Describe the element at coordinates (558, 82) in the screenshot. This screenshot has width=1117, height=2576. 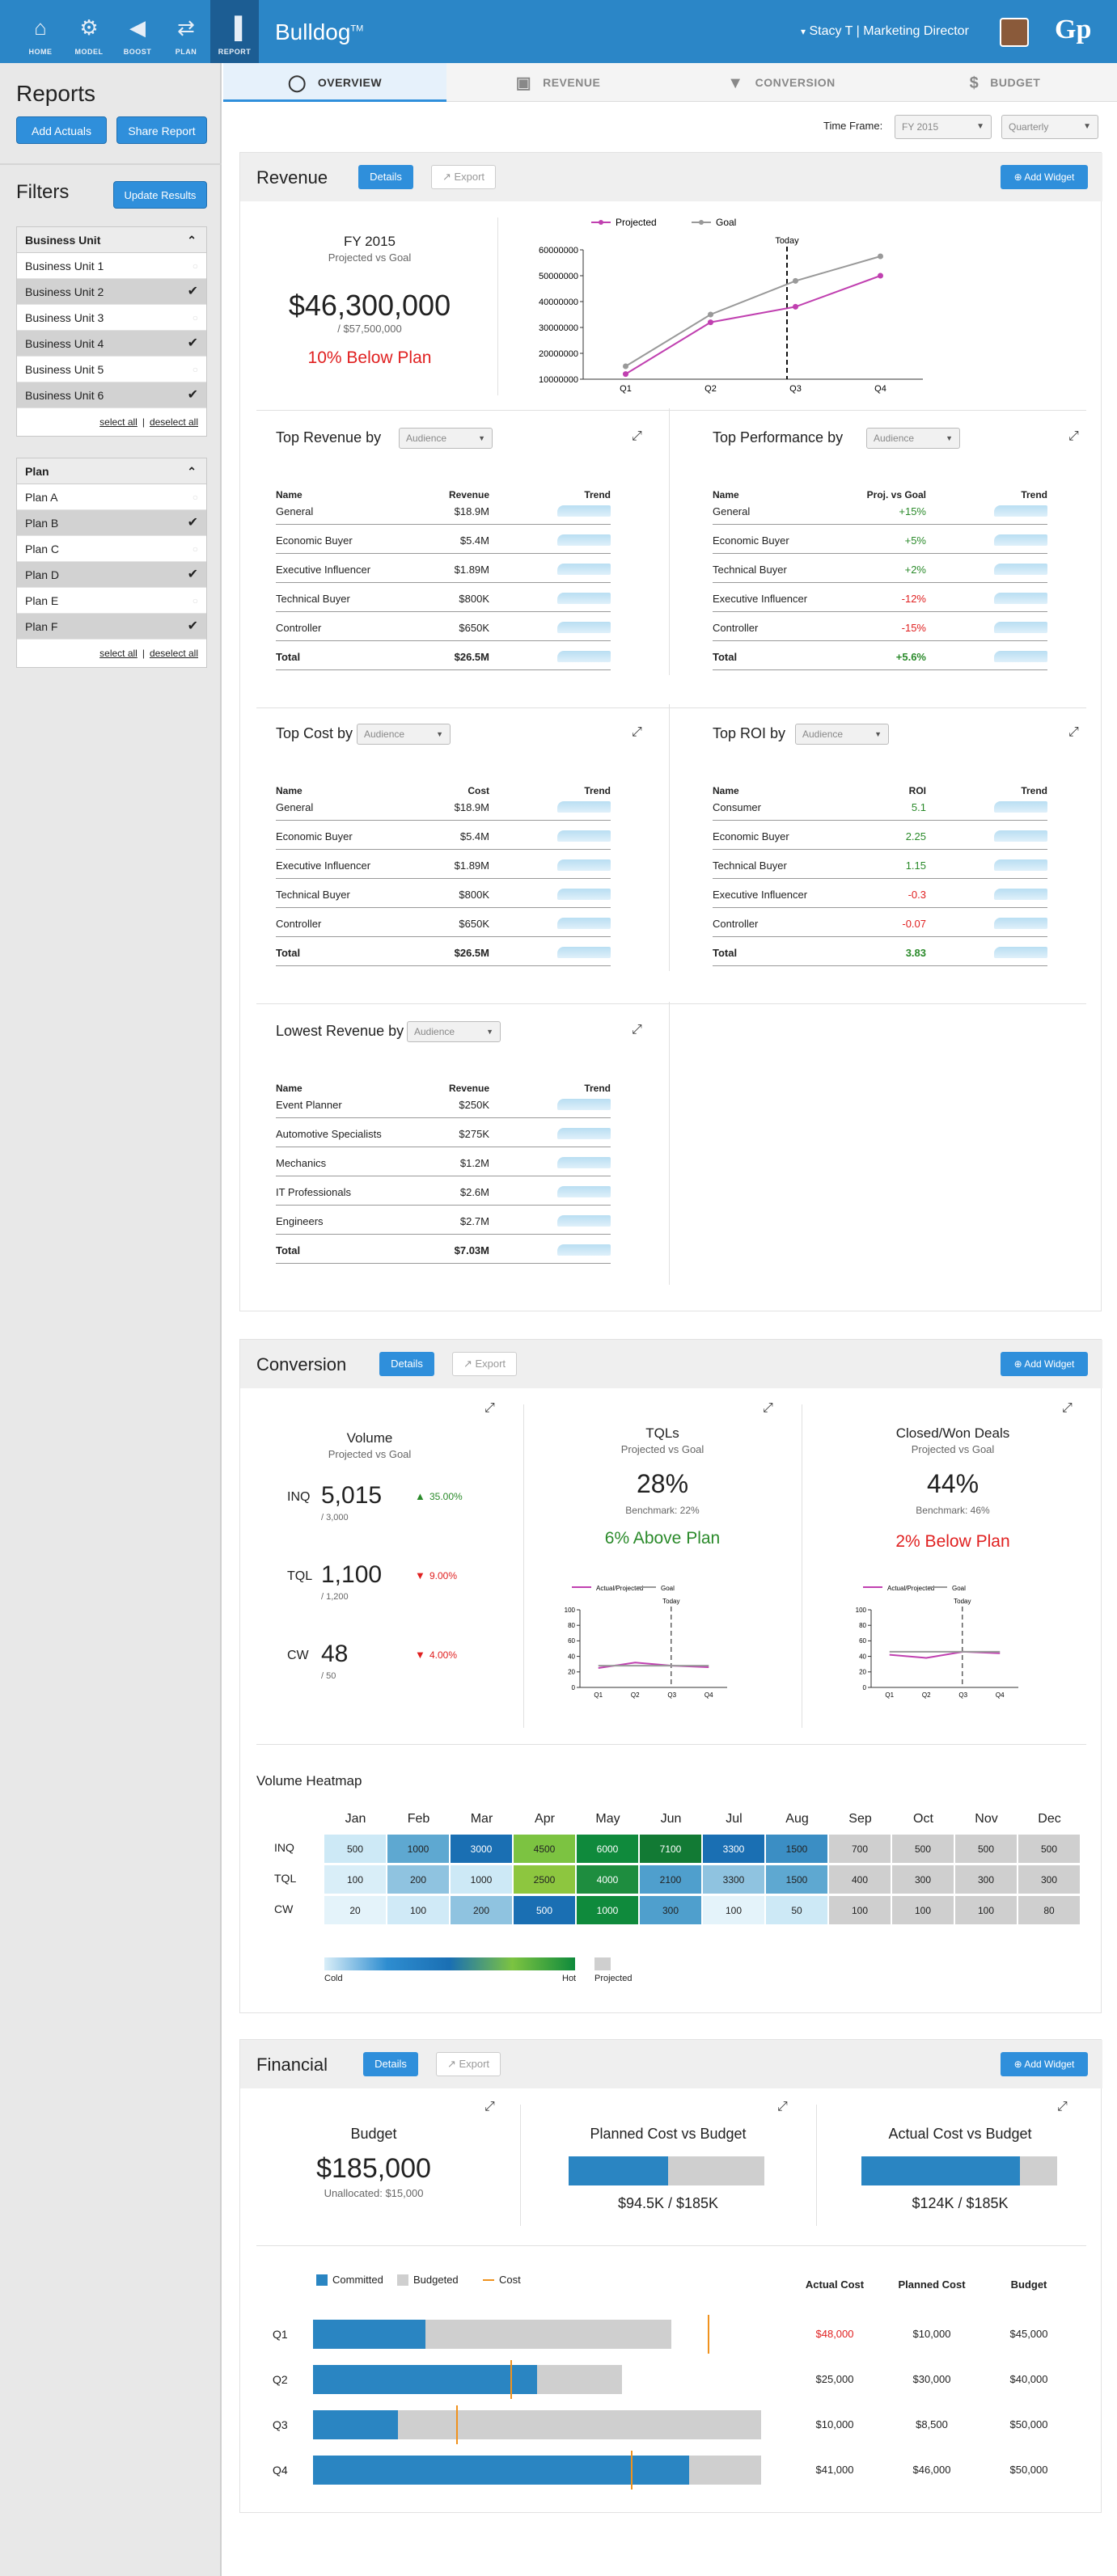
I see `tab-revenue: ▣ REVENUE` at that location.